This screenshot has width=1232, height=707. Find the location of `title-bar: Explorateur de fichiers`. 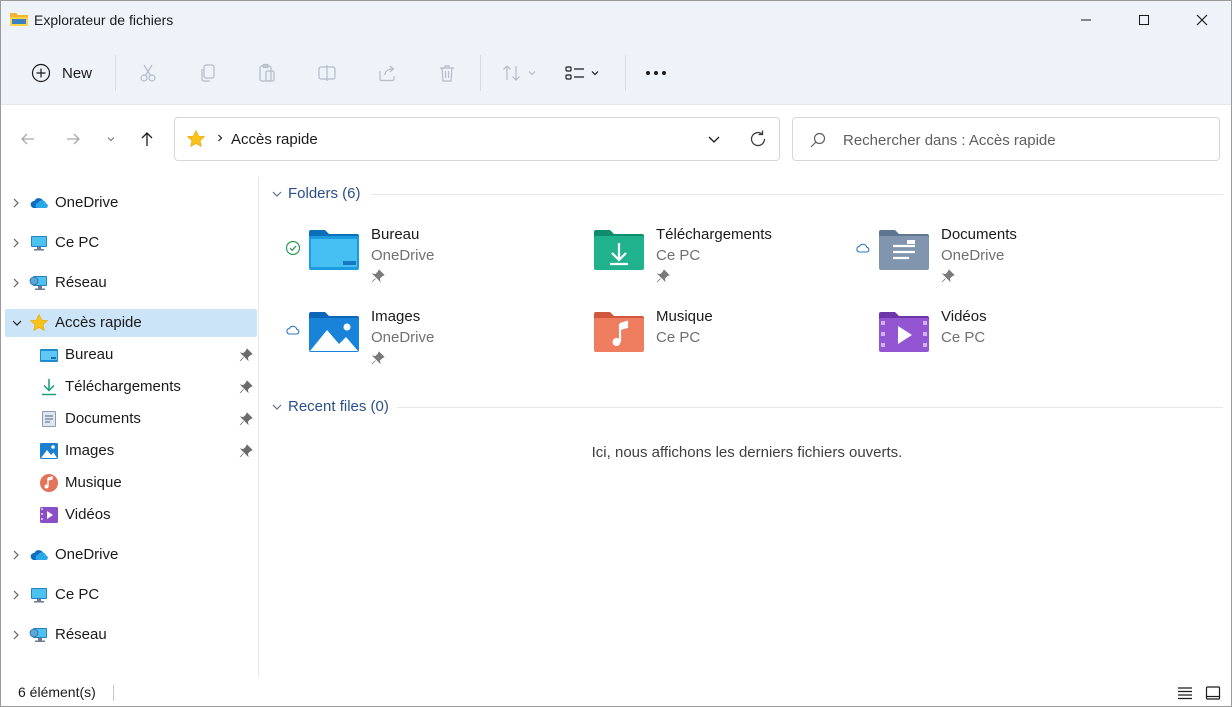

title-bar: Explorateur de fichiers is located at coordinates (616, 20).